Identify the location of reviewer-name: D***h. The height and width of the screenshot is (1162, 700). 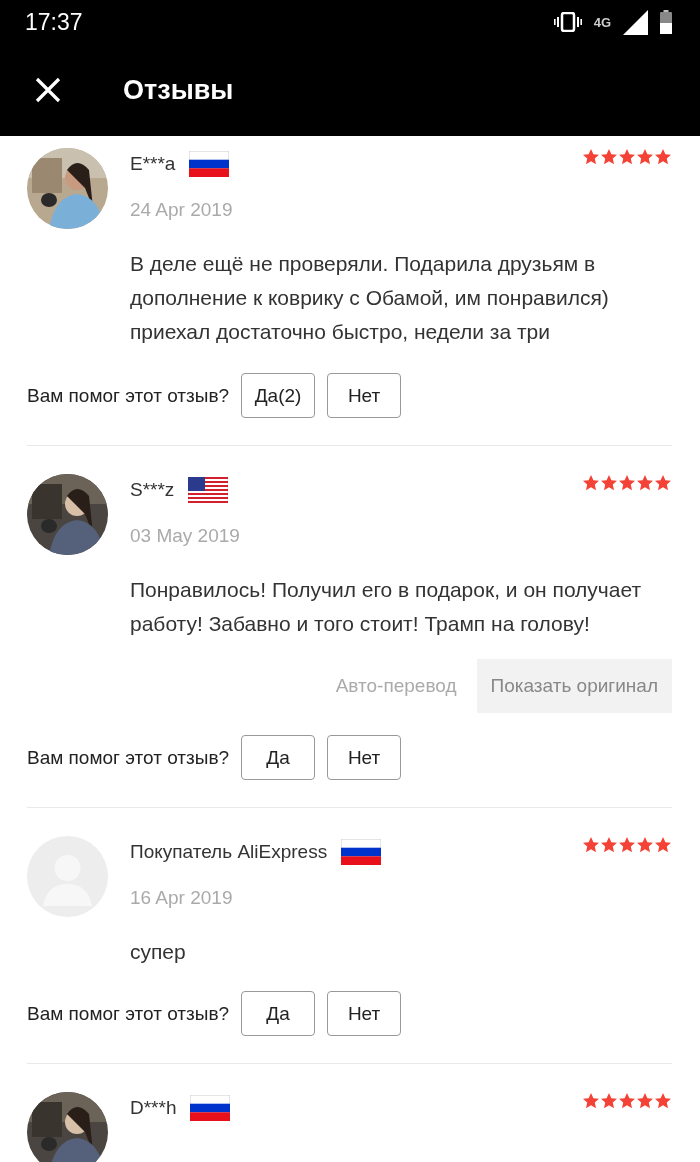
(153, 1108).